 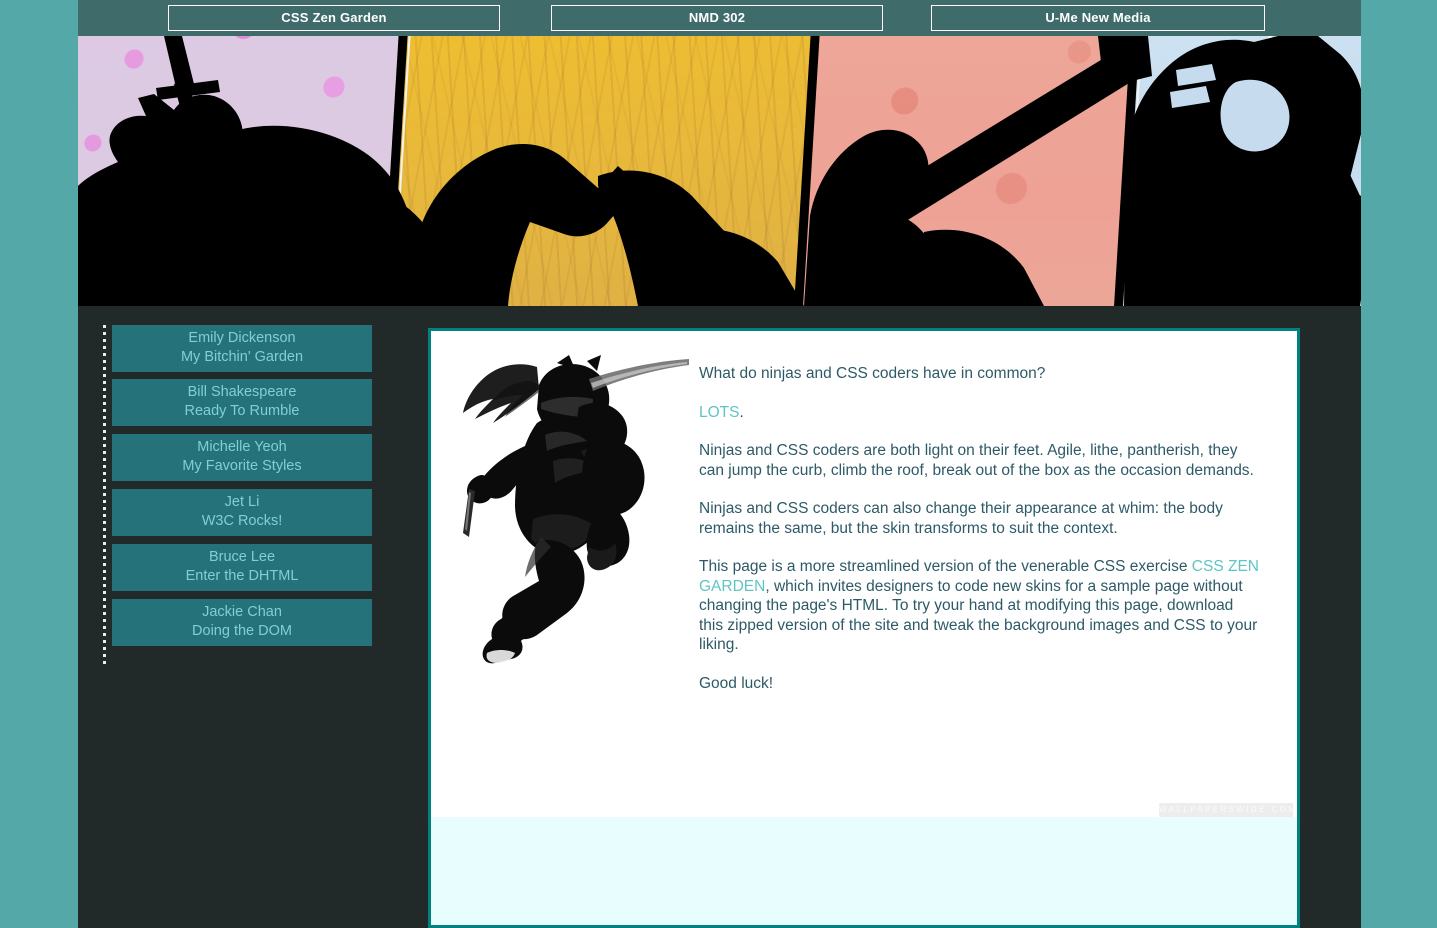 I want to click on sidebar-item-name: Emily Dickenson, so click(x=242, y=338).